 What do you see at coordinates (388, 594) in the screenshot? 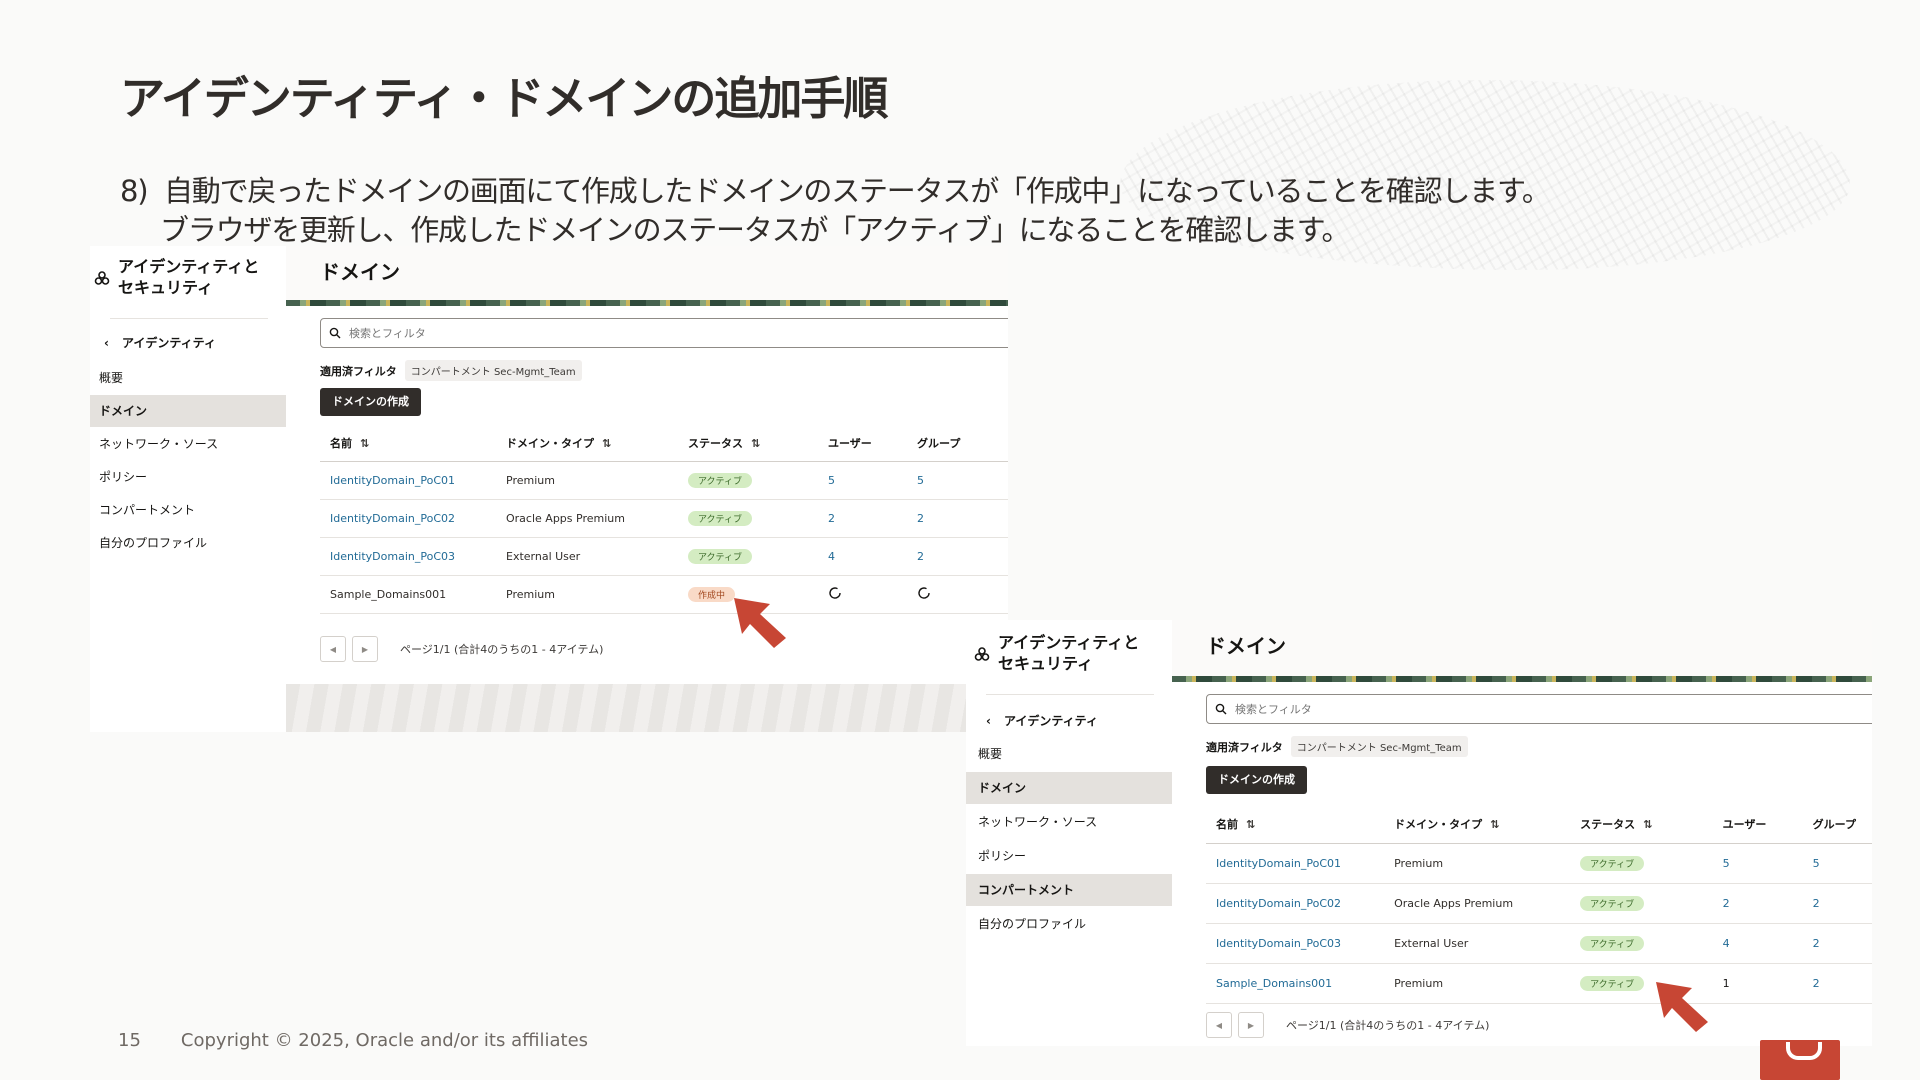
I see `domain-name: Sample_Domains001` at bounding box center [388, 594].